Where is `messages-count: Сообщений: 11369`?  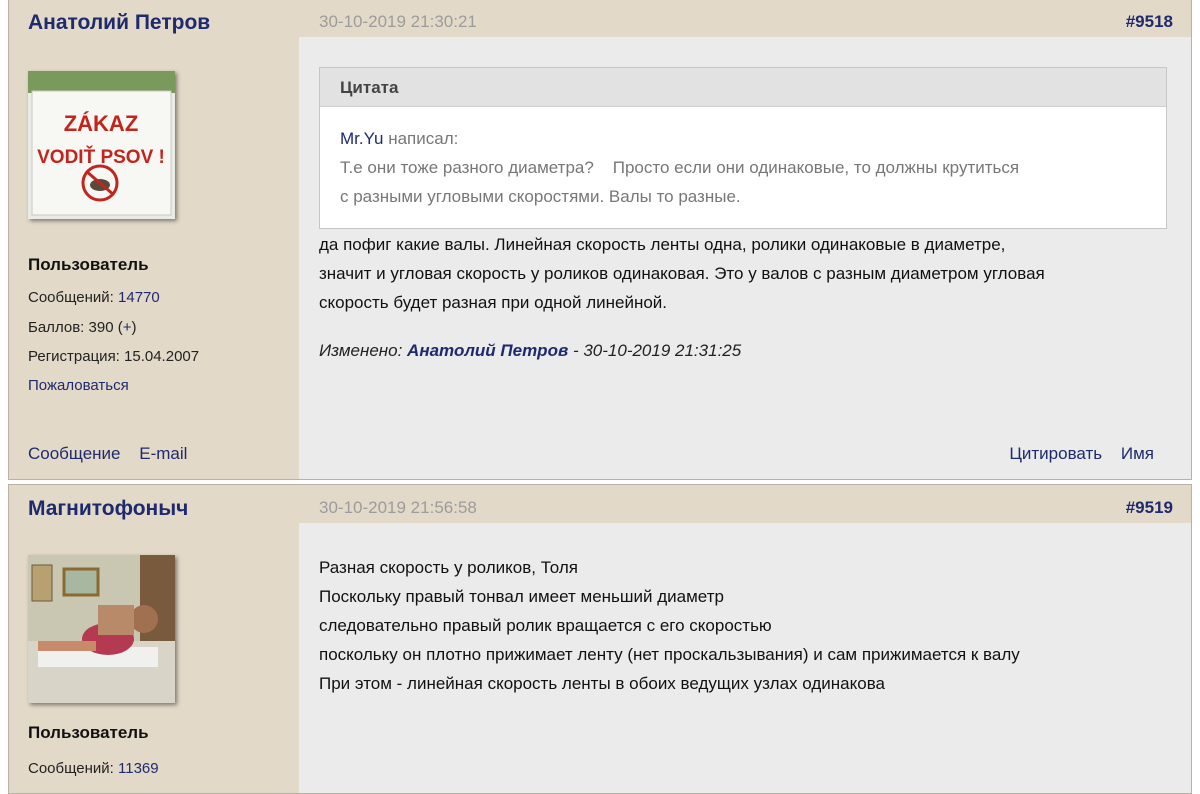 messages-count: Сообщений: 11369 is located at coordinates (93, 768).